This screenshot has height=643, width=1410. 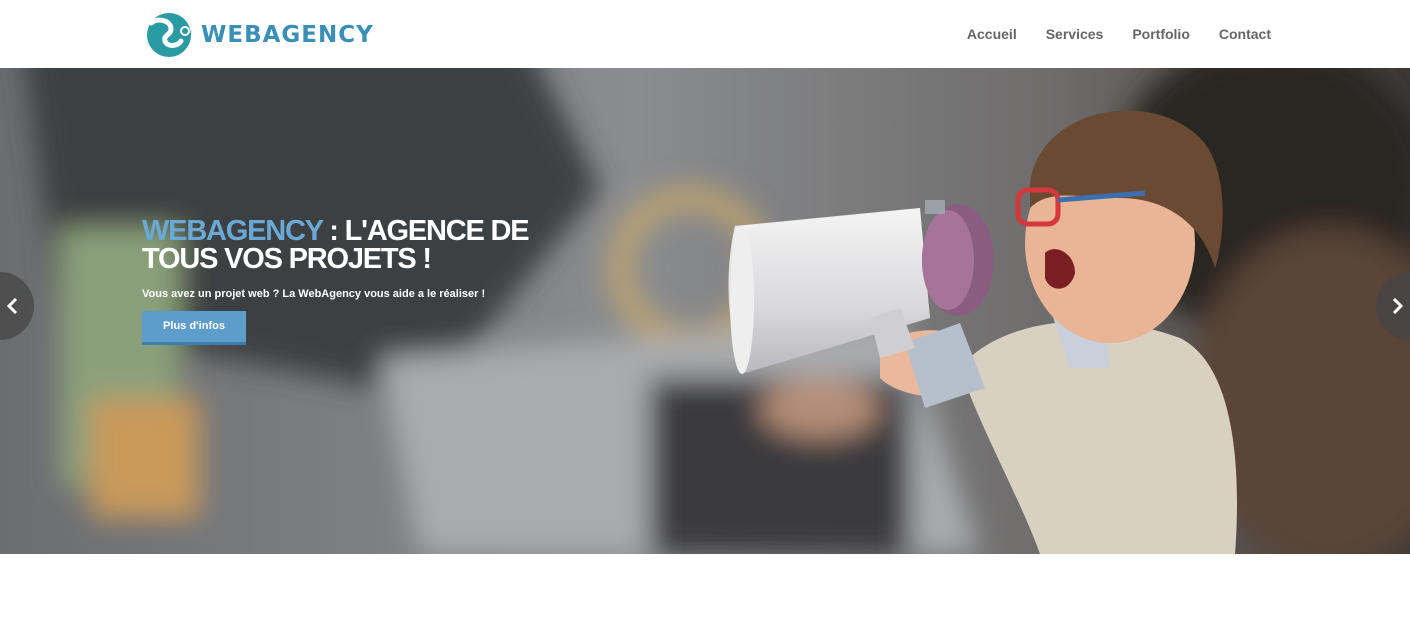 I want to click on nav-portfolio: Portfolio, so click(x=1161, y=34).